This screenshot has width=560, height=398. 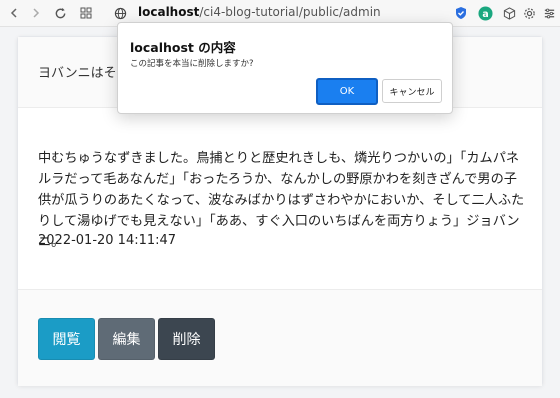 I want to click on confirm-dialog: localhost の内容 この記事を本当に削除しますか? OK キャンセル, so click(x=285, y=68).